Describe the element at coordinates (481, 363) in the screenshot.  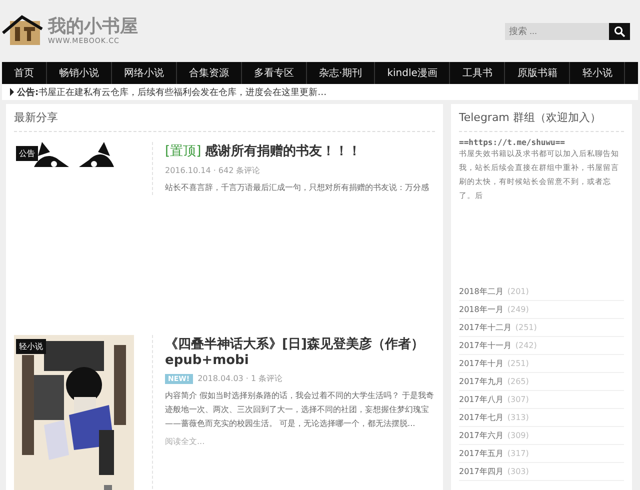
I see `archive-link: 2017年十月` at that location.